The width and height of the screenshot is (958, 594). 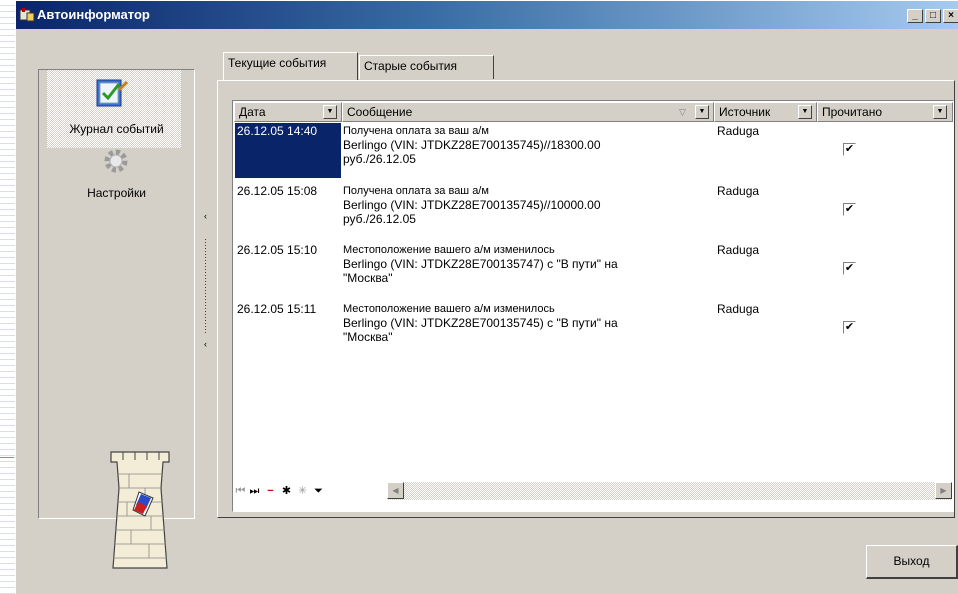 I want to click on horizontal-scrollbar: ◀ ▶, so click(x=669, y=491).